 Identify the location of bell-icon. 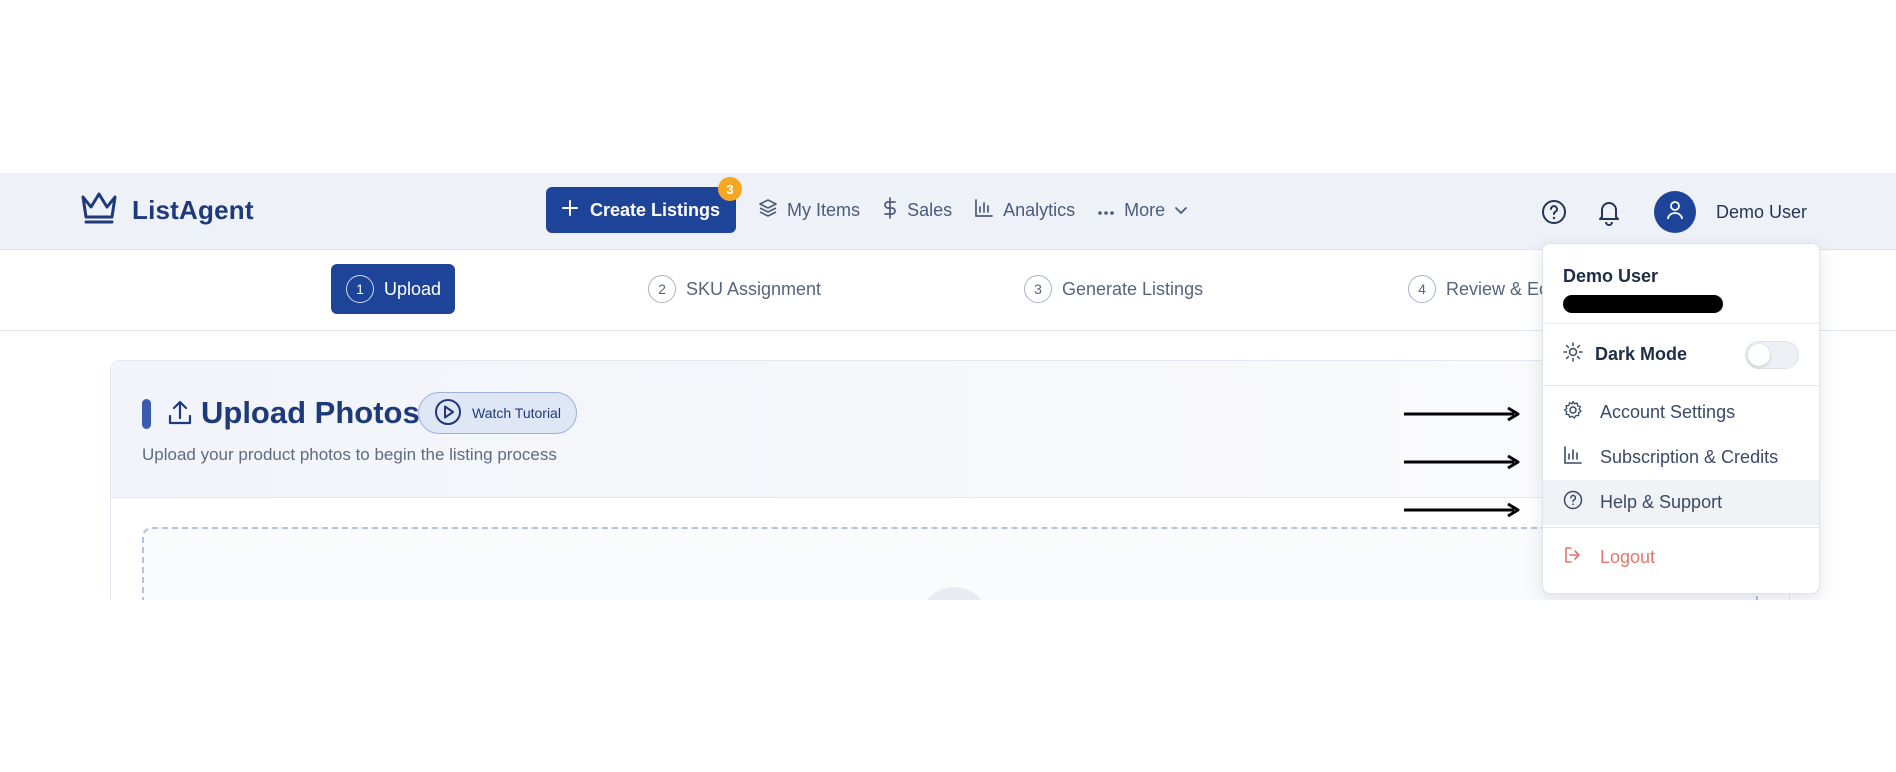
(1609, 212).